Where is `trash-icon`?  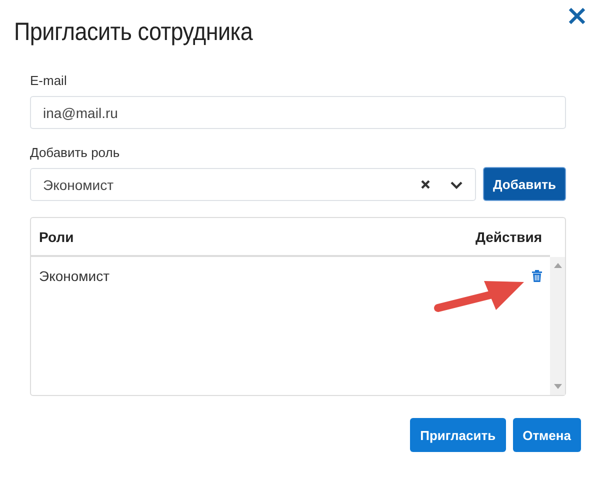
trash-icon is located at coordinates (537, 276).